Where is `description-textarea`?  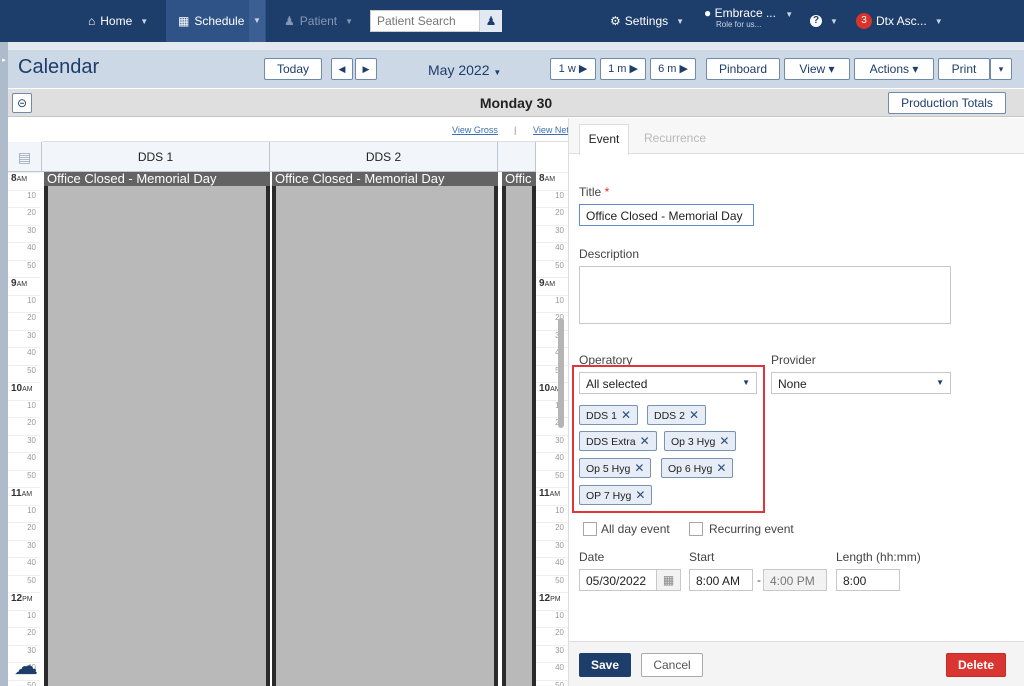
description-textarea is located at coordinates (765, 295).